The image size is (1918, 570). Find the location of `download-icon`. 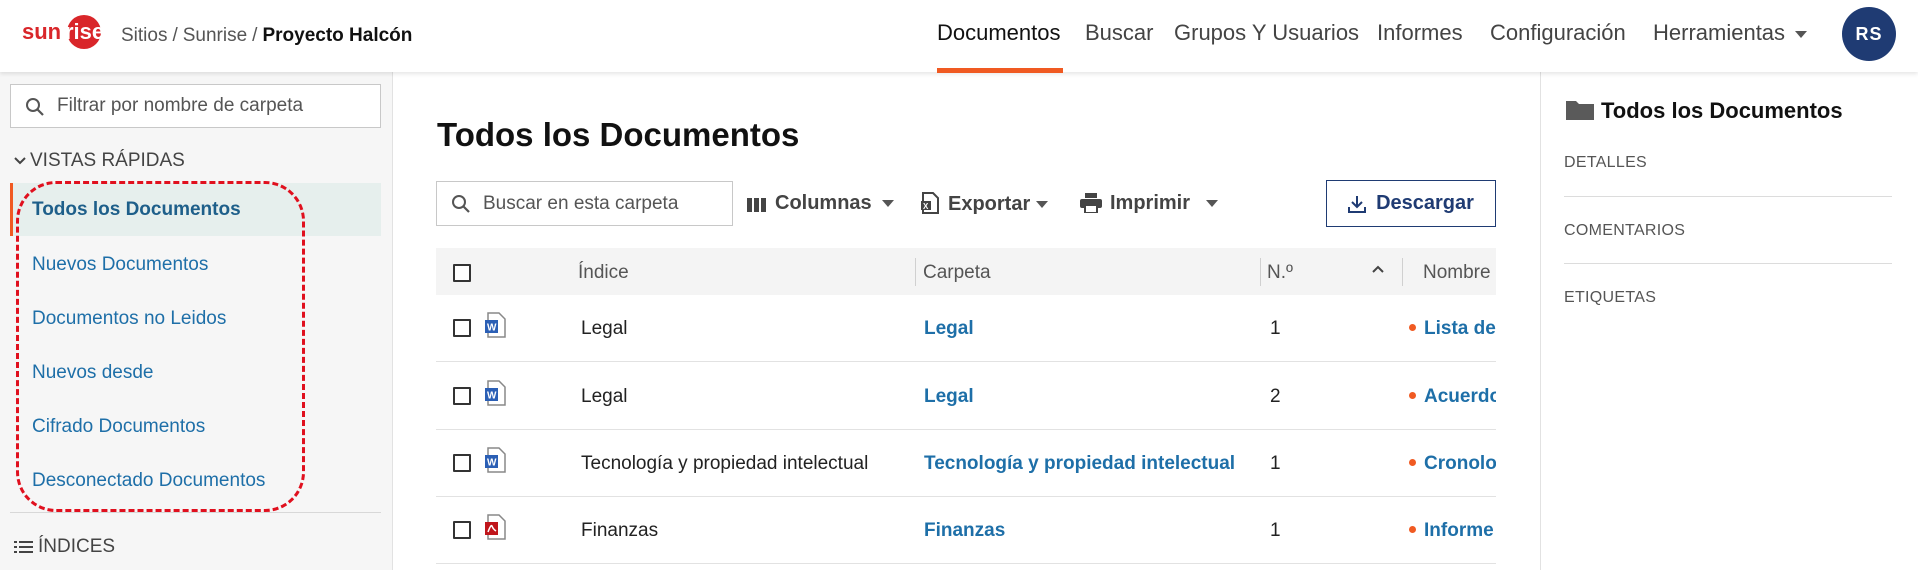

download-icon is located at coordinates (1357, 204).